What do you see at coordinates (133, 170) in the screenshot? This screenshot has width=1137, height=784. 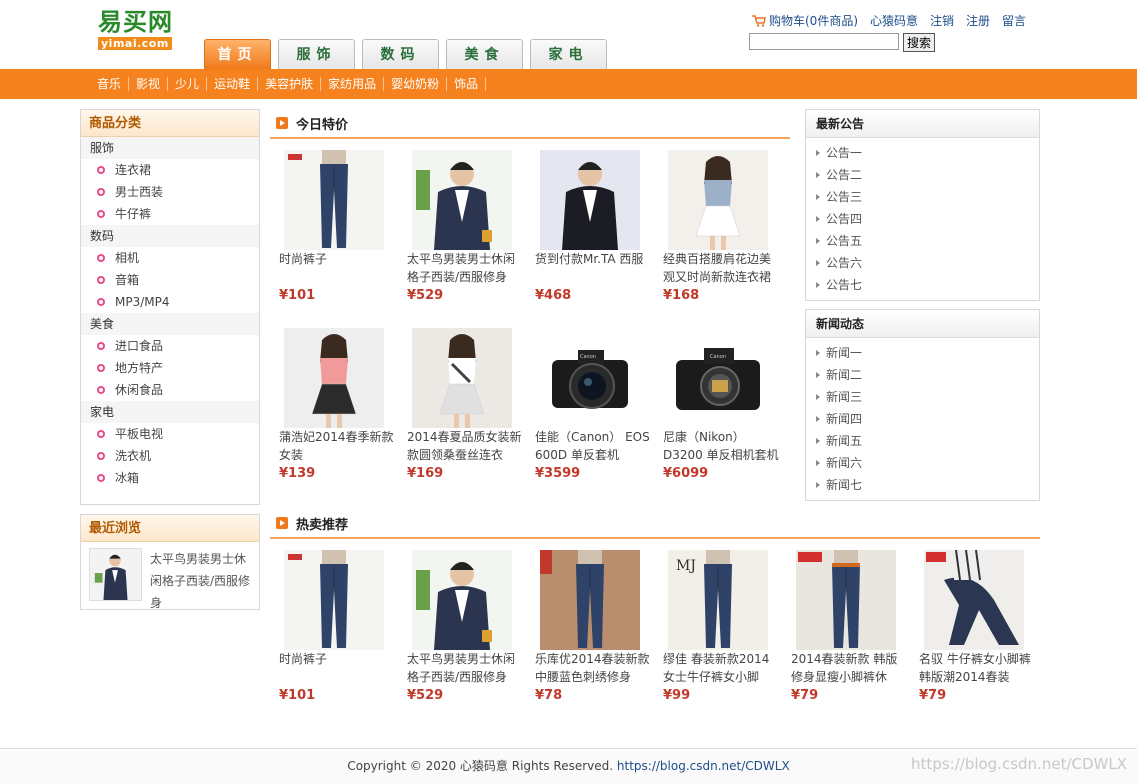 I see `category-item-label: 连衣裙` at bounding box center [133, 170].